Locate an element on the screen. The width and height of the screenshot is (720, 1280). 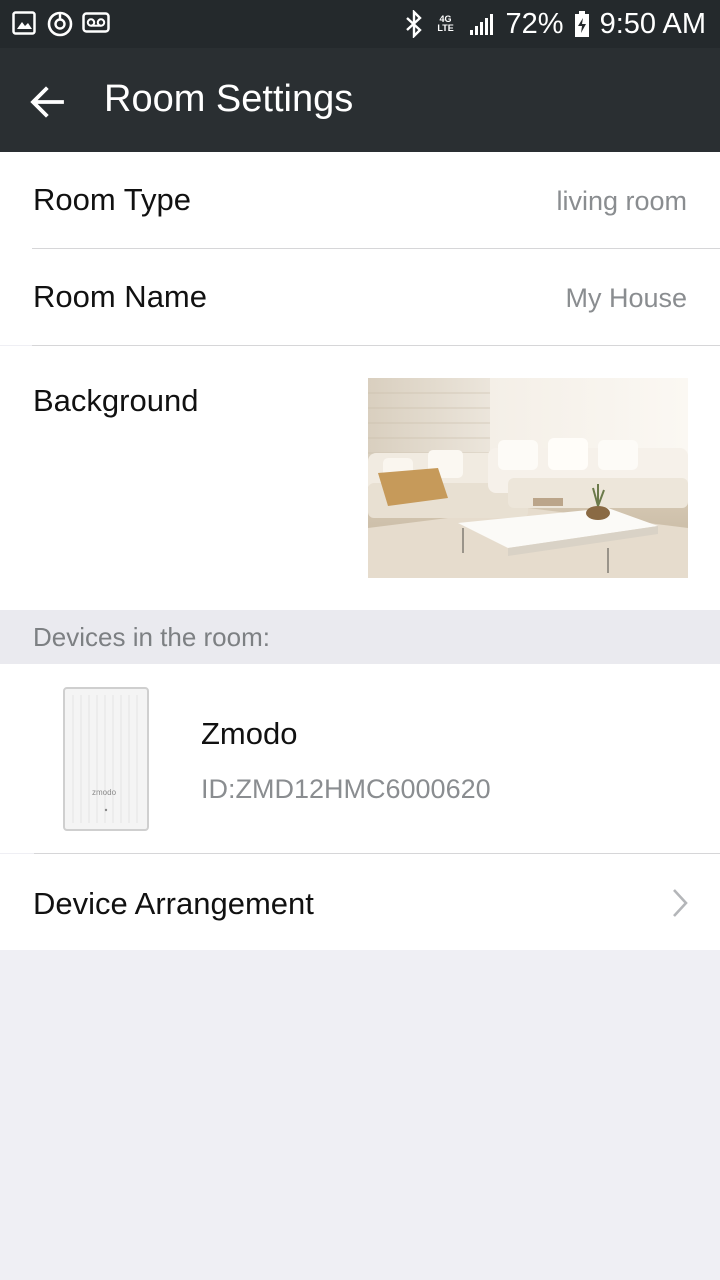
room-name-row: Room Name My House is located at coordinates (360, 297).